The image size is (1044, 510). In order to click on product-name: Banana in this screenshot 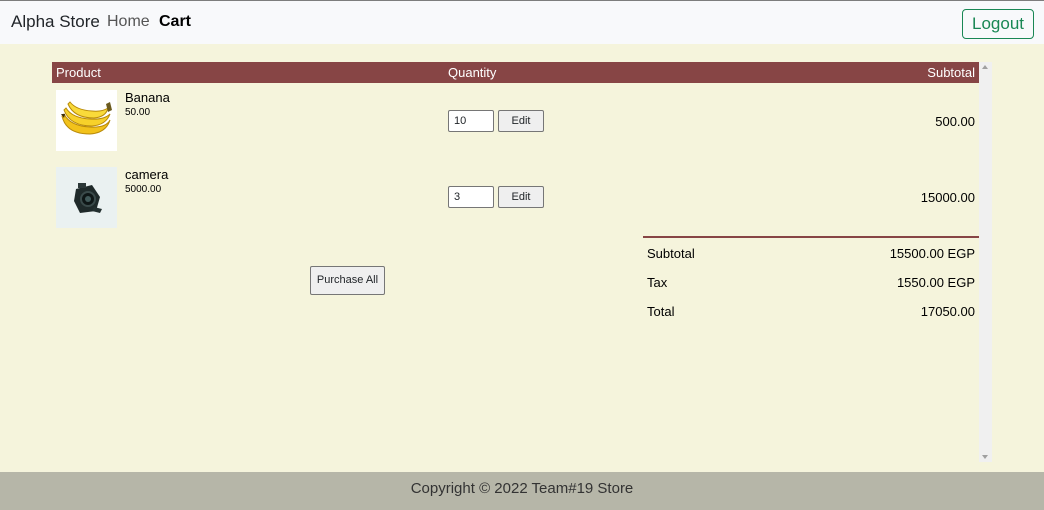, I will do `click(147, 97)`.